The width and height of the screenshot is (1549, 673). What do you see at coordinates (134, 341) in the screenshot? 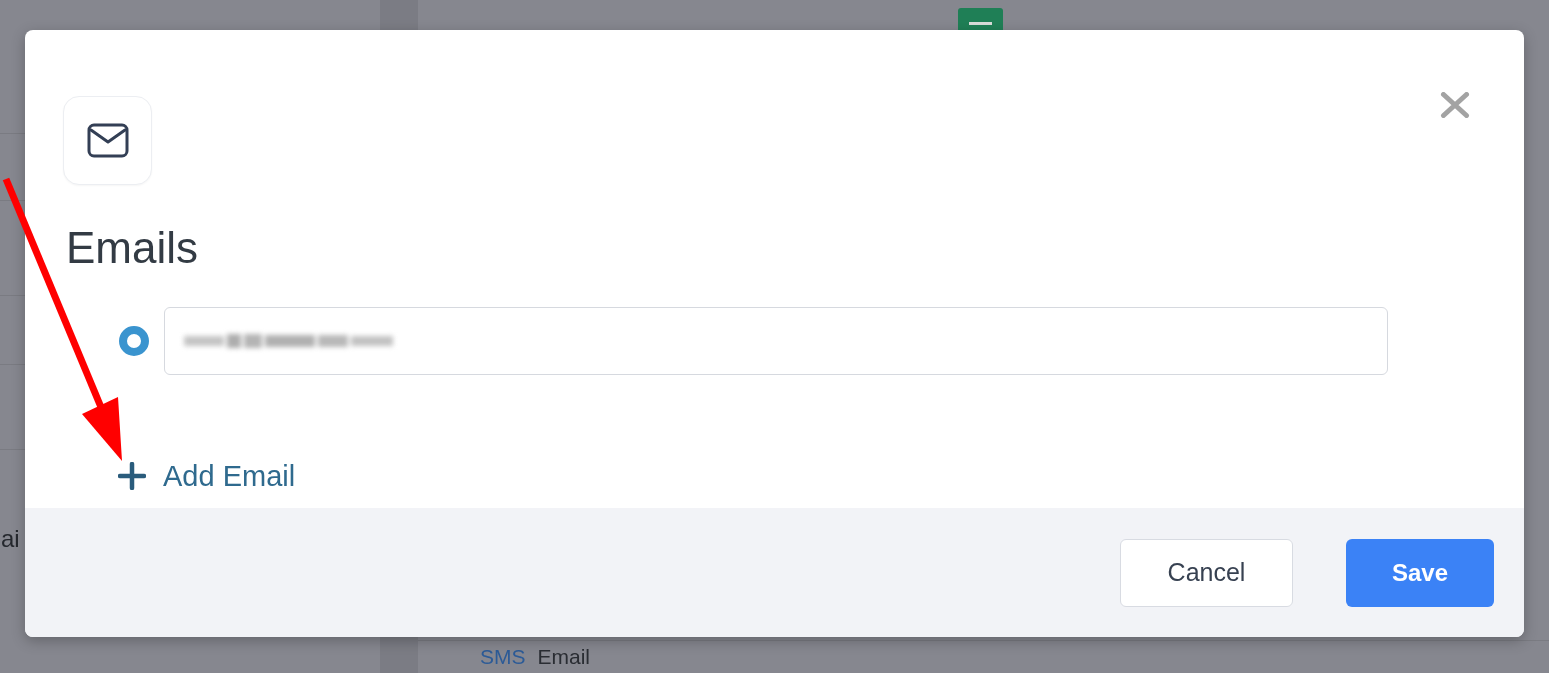
I see `radio-button` at bounding box center [134, 341].